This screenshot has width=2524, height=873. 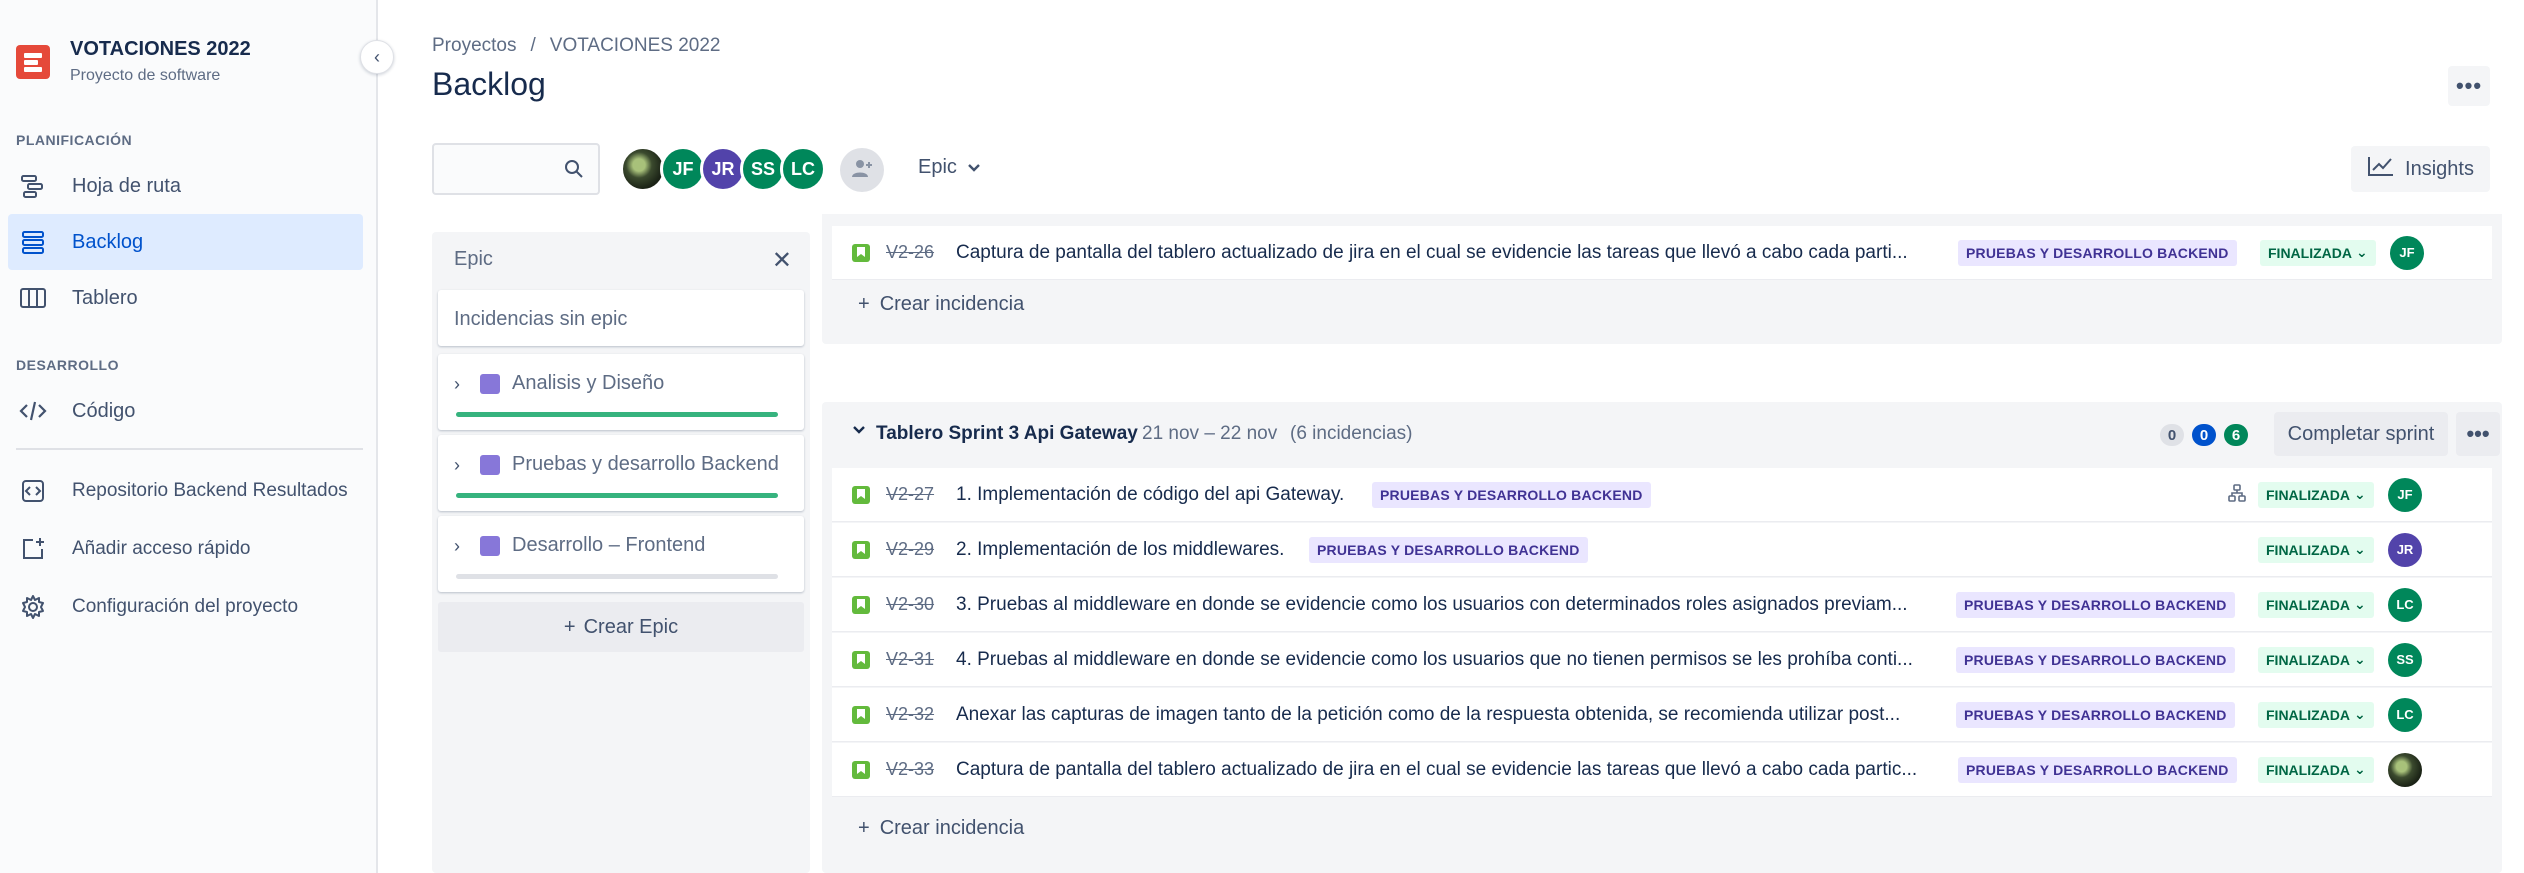 What do you see at coordinates (910, 604) in the screenshot?
I see `issue-key: V2-30` at bounding box center [910, 604].